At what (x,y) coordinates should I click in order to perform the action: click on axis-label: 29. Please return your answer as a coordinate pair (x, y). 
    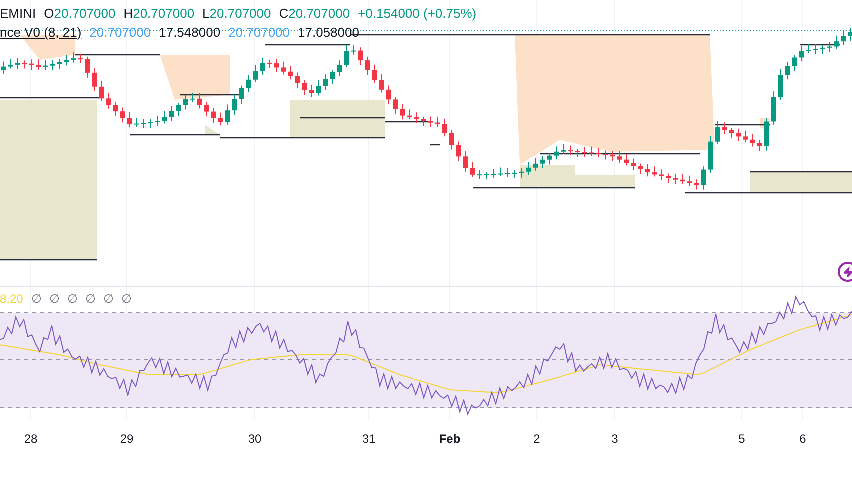
    Looking at the image, I should click on (127, 439).